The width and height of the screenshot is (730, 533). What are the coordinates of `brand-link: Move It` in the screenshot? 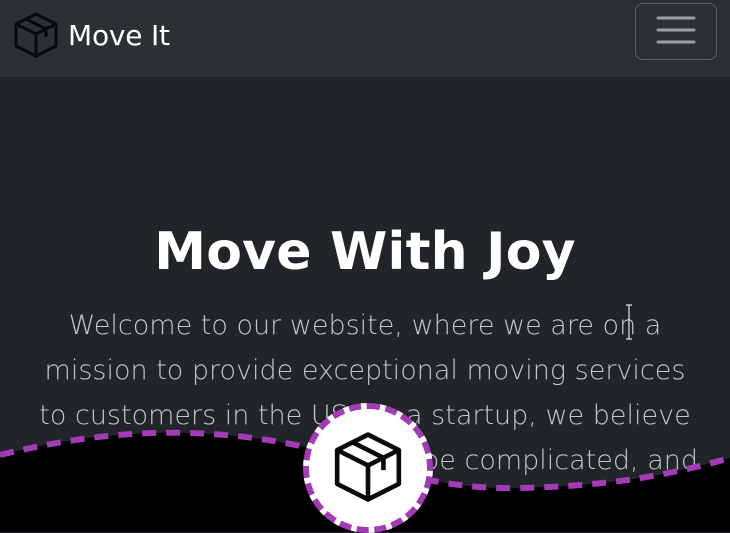 It's located at (91, 35).